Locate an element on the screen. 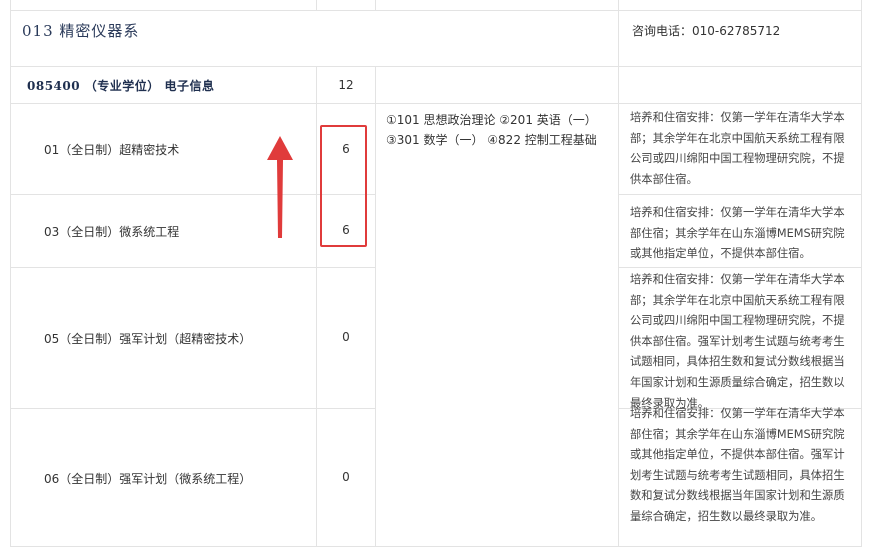  major-quota: 12 is located at coordinates (346, 85).